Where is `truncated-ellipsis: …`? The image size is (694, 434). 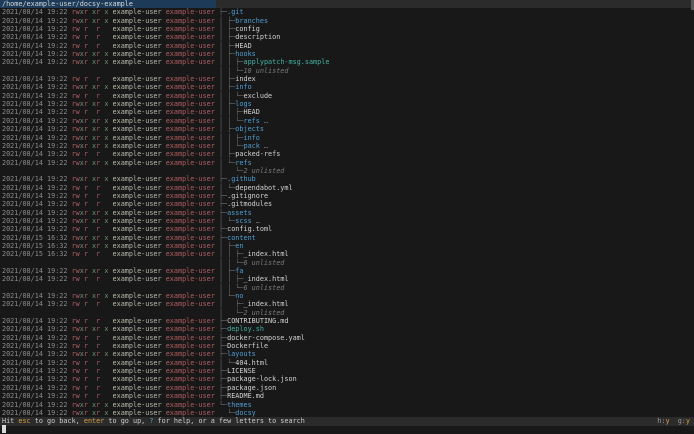 truncated-ellipsis: … is located at coordinates (255, 220).